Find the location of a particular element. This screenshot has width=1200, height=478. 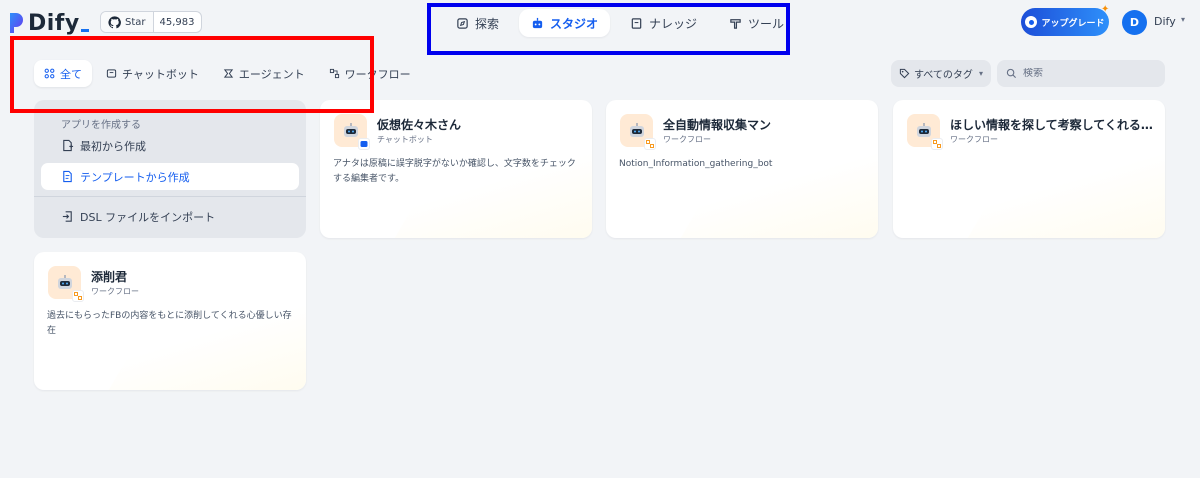

app-card: ほしい情報を探して考察してくれる優しい... ワークフロー is located at coordinates (1029, 169).